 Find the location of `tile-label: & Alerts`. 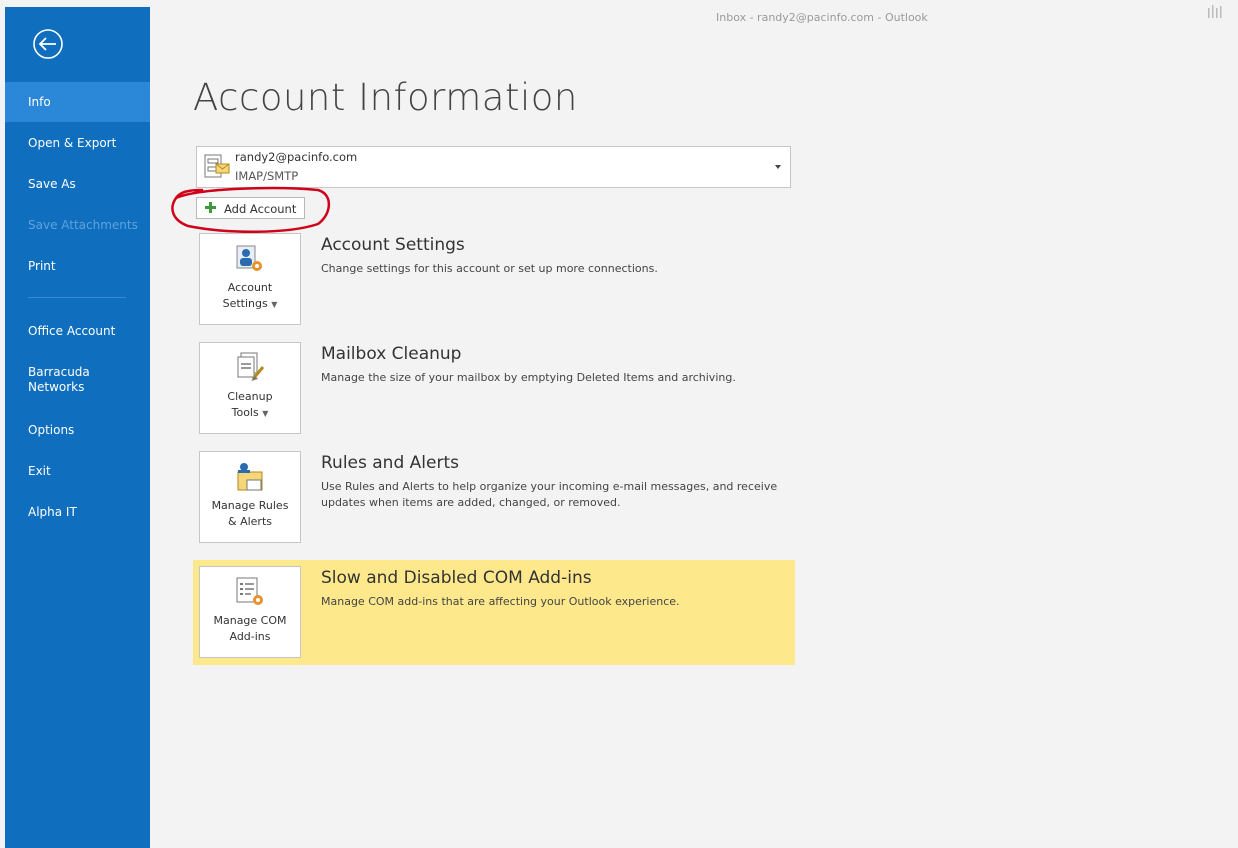

tile-label: & Alerts is located at coordinates (250, 521).